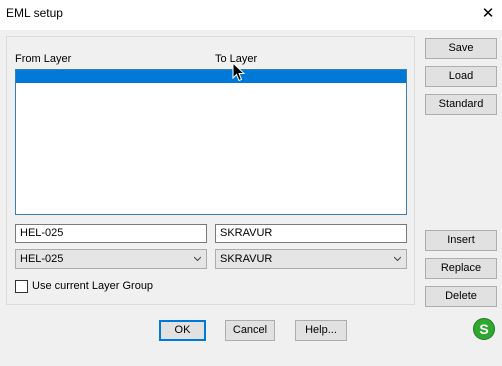  Describe the element at coordinates (461, 268) in the screenshot. I see `replace-button: Replace` at that location.